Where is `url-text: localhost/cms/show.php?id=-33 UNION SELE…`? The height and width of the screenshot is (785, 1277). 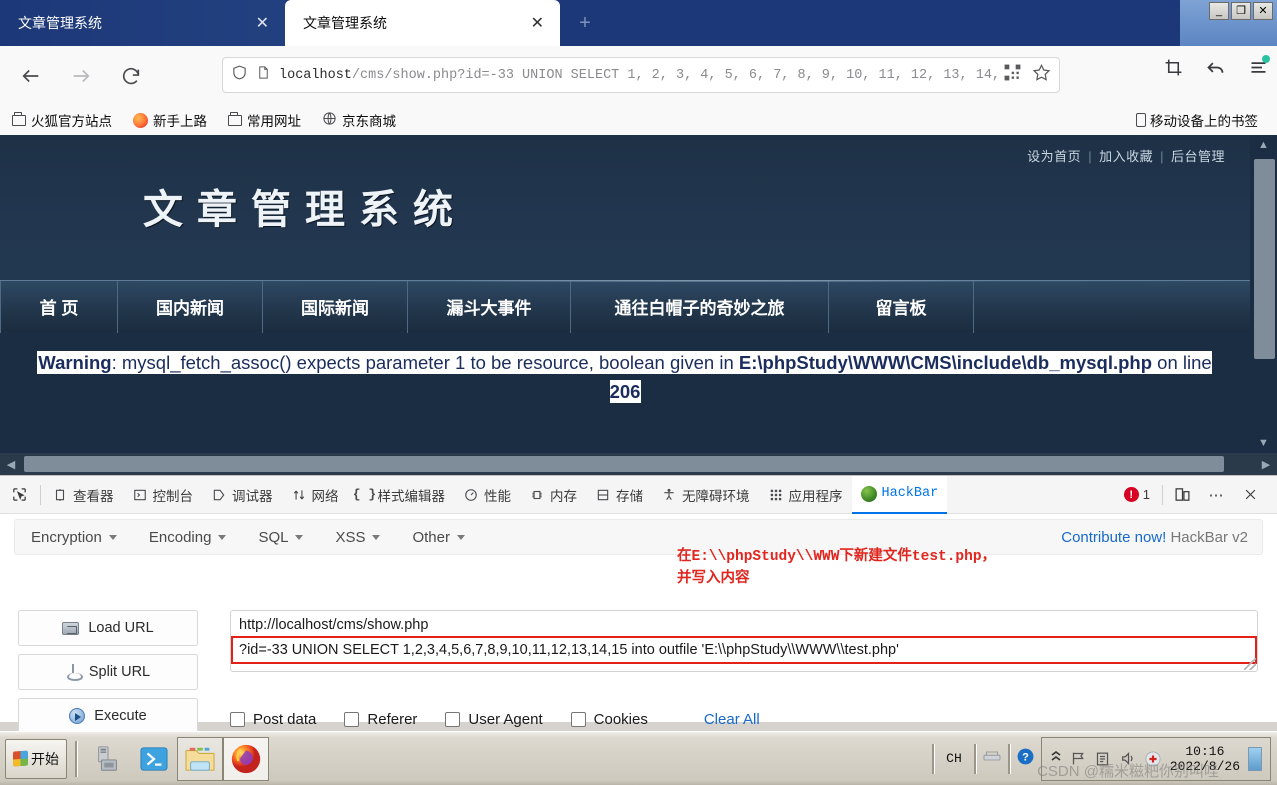
url-text: localhost/cms/show.php?id=-33 UNION SELE… is located at coordinates (638, 75).